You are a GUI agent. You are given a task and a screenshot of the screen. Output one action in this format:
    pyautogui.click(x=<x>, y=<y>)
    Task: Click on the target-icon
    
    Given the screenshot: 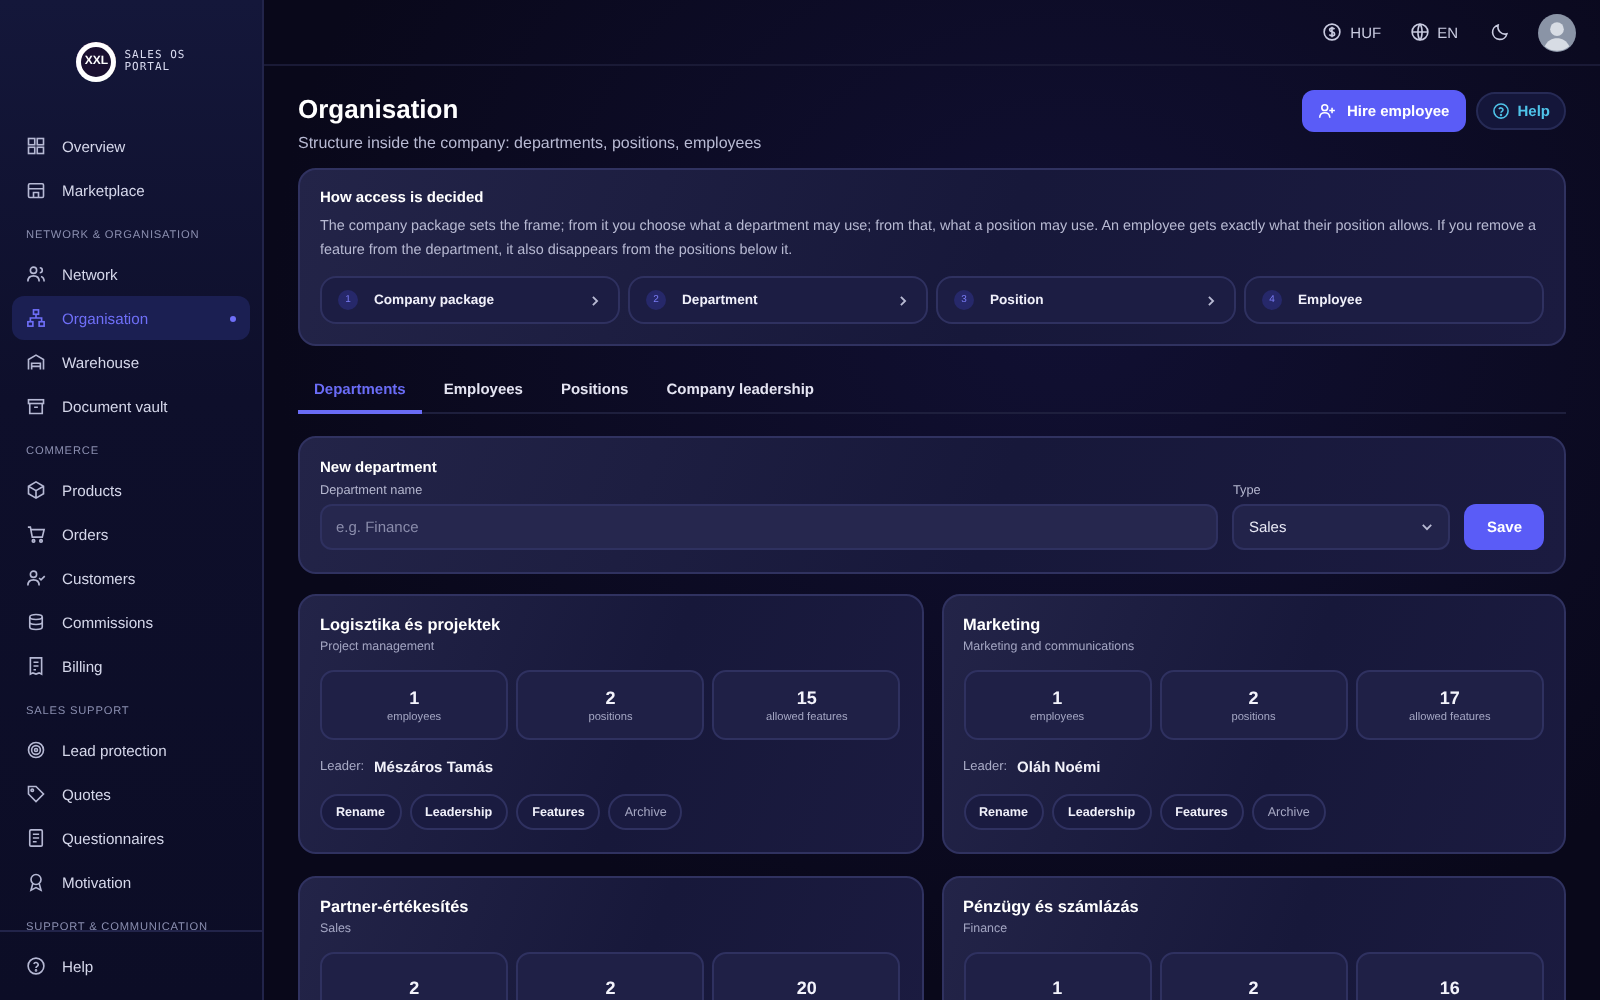 What is the action you would take?
    pyautogui.click(x=36, y=750)
    